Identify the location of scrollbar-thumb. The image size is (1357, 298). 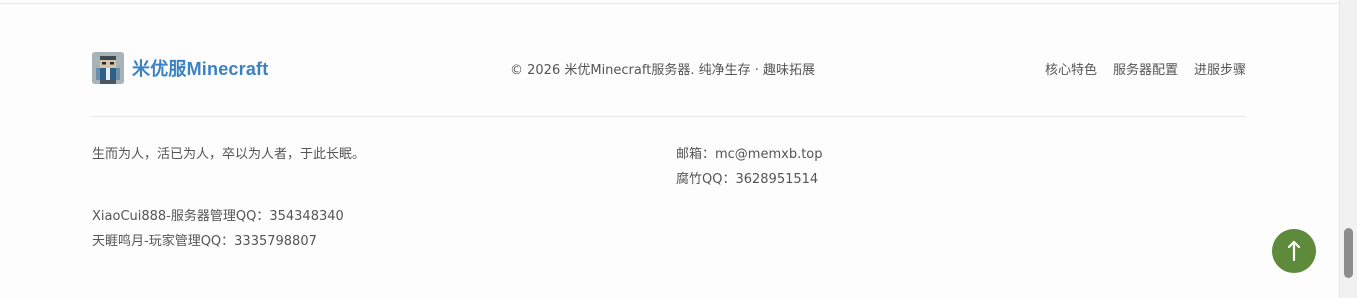
(1348, 253).